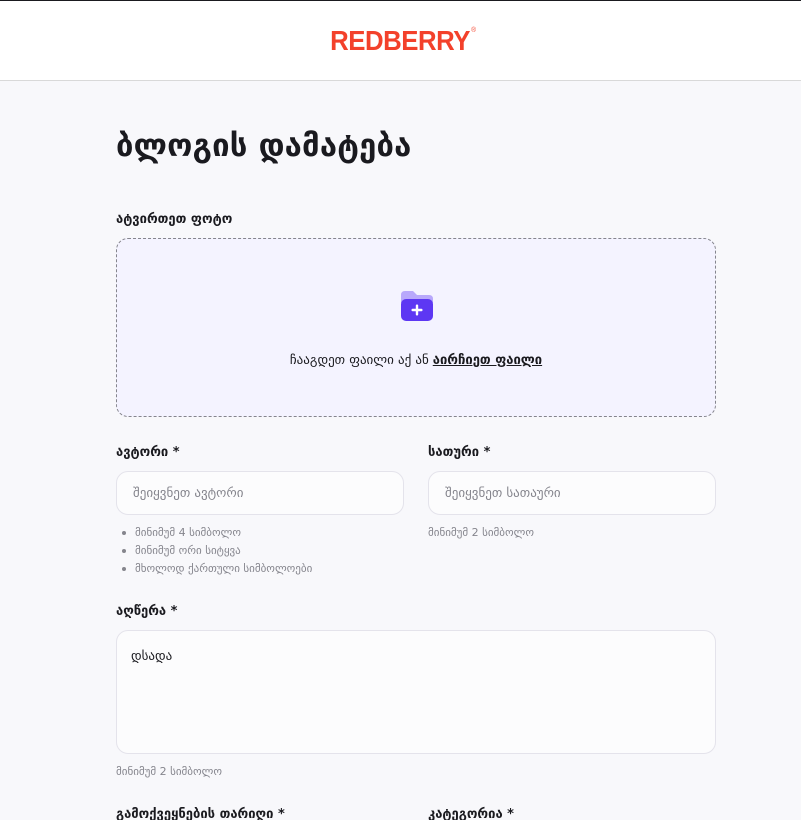 Image resolution: width=801 pixels, height=820 pixels. Describe the element at coordinates (359, 360) in the screenshot. I see `dropzone-instruction: ჩააგდეთ ფაილი აქ ან` at that location.